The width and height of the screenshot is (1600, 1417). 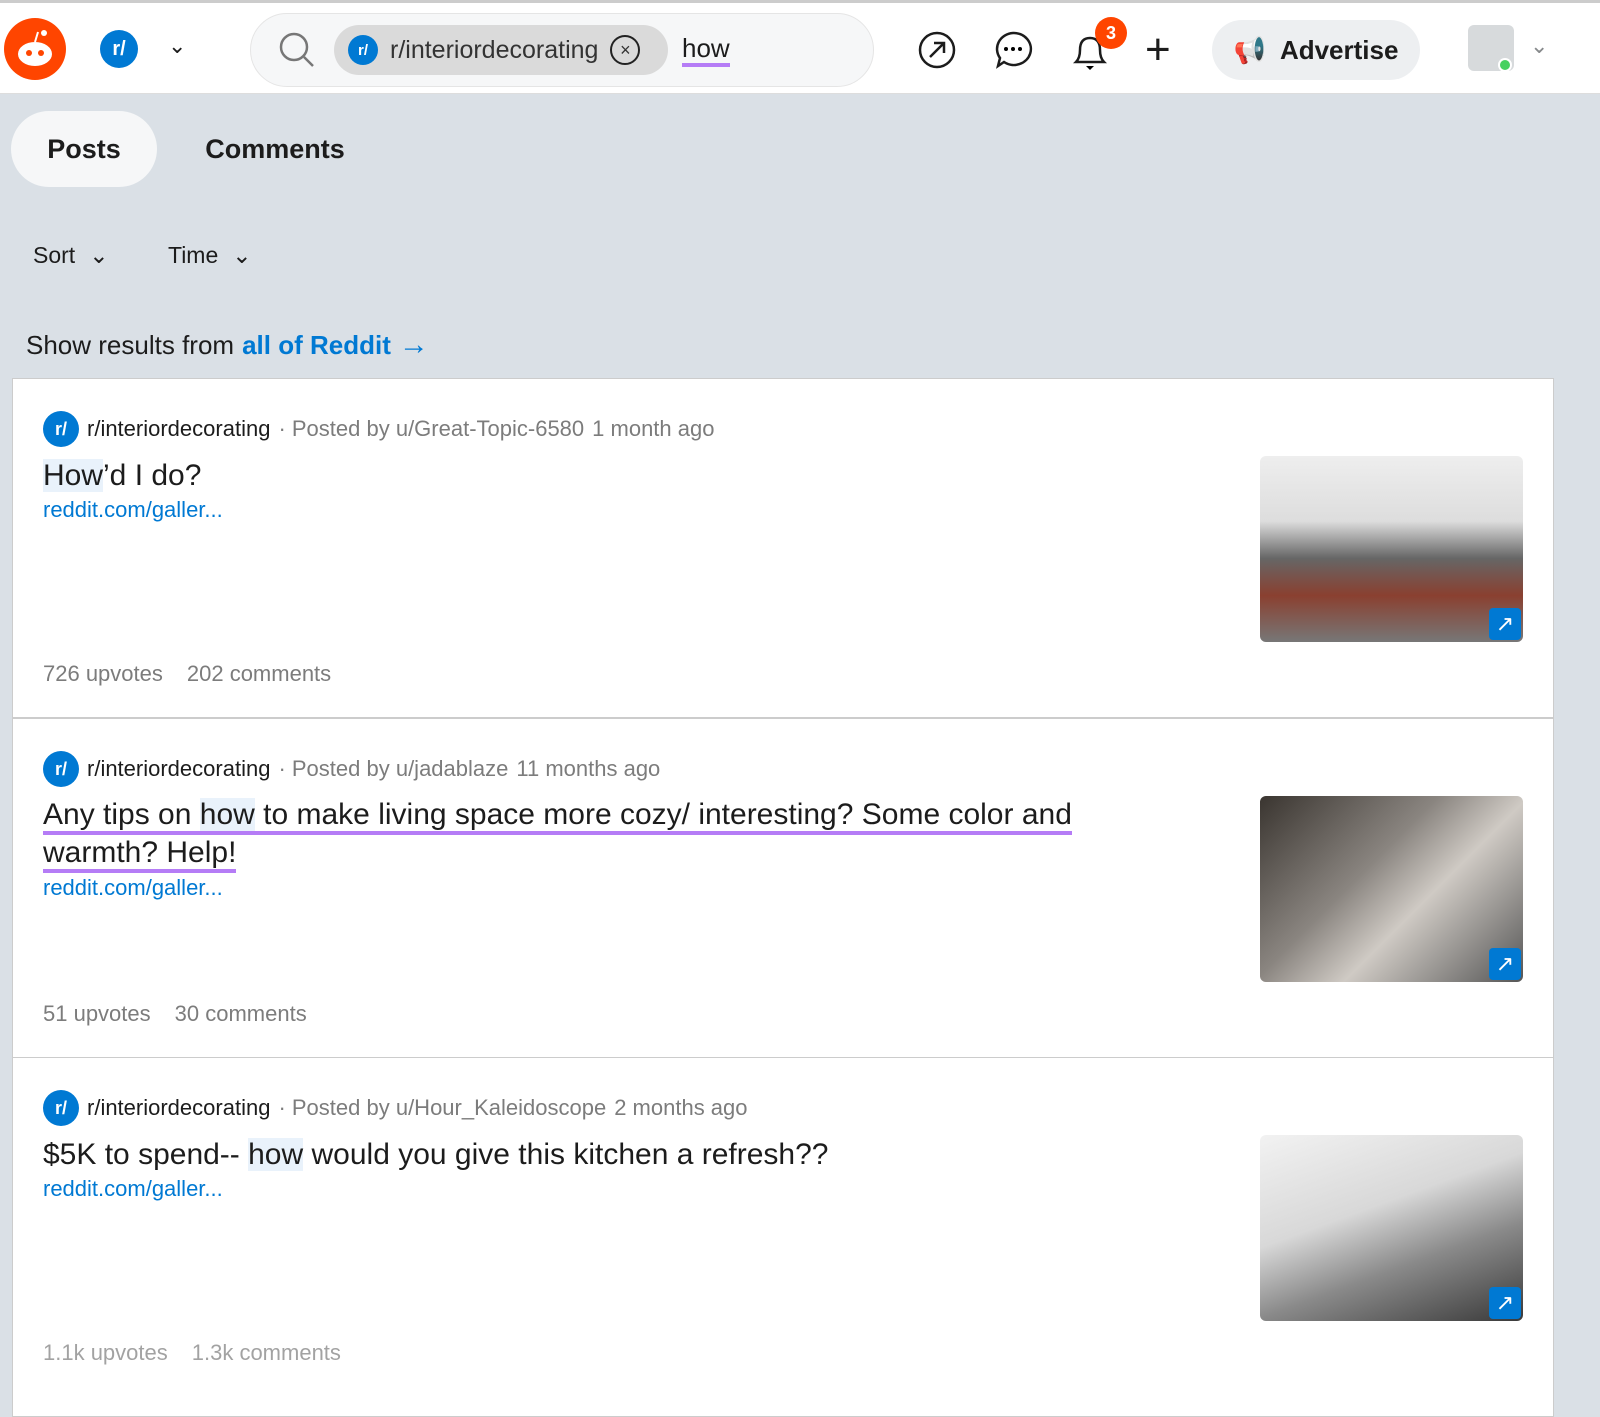 I want to click on arrow-right-icon: →, so click(x=414, y=345).